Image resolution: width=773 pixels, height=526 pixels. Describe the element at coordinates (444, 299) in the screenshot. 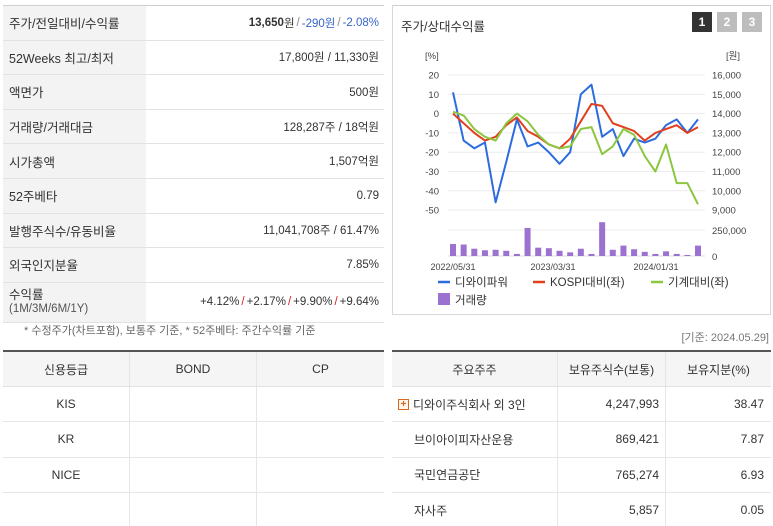

I see `legend-swatch` at that location.